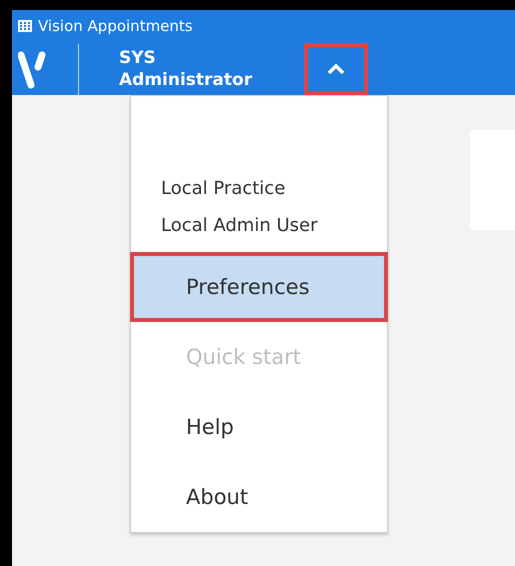 The width and height of the screenshot is (515, 566). What do you see at coordinates (186, 68) in the screenshot?
I see `user-name: SYS Administrator` at bounding box center [186, 68].